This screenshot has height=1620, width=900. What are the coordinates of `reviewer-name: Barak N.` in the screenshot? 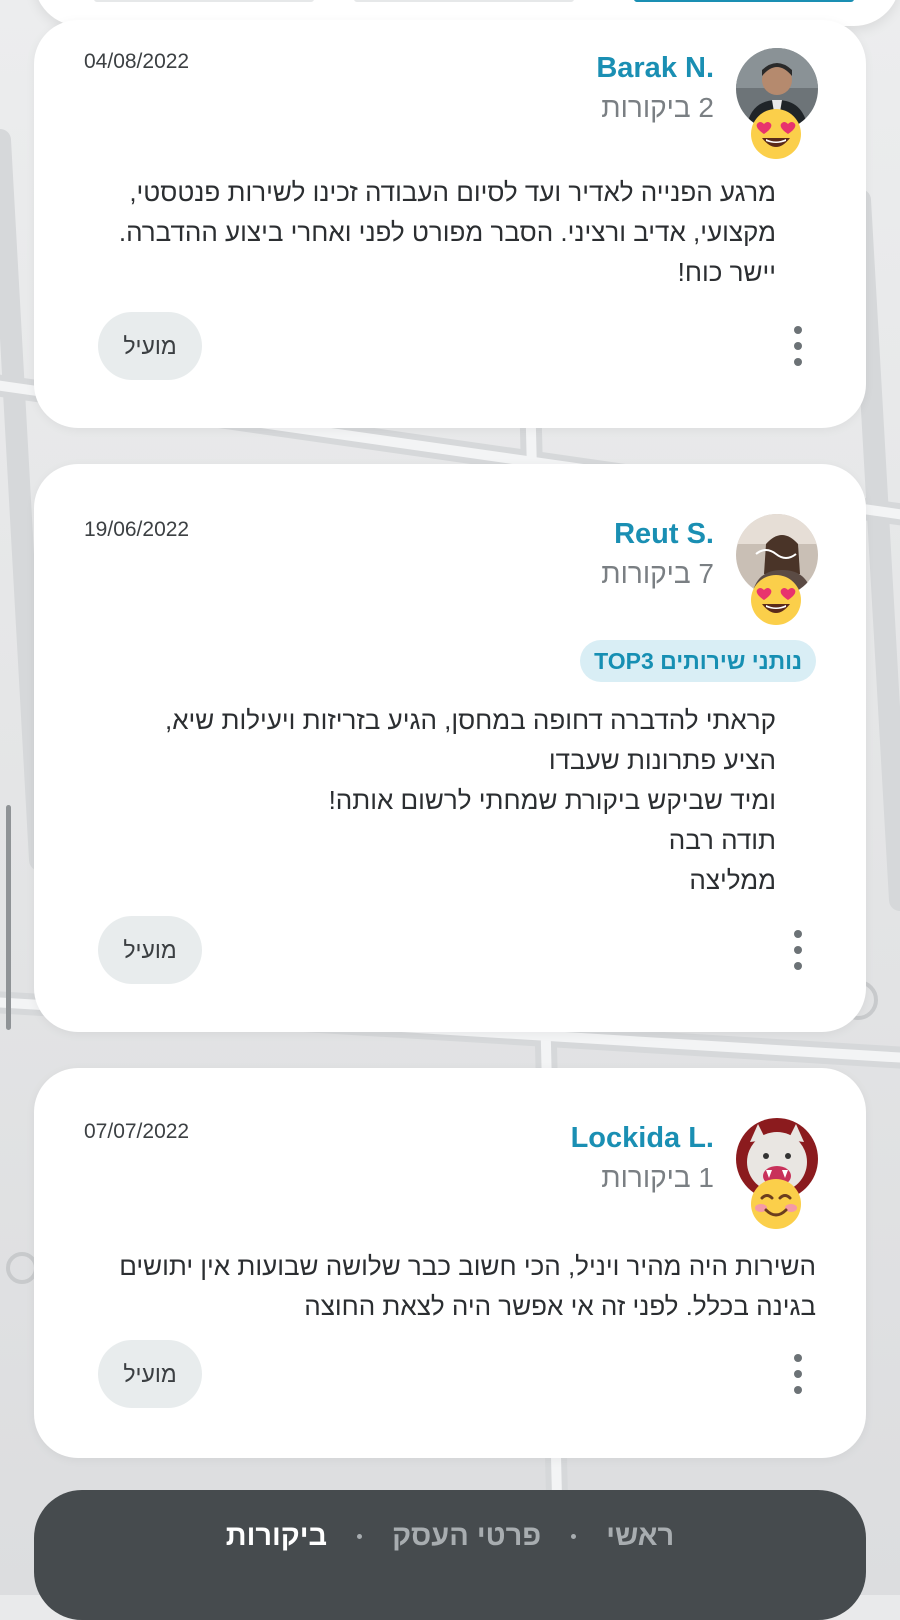 It's located at (655, 68).